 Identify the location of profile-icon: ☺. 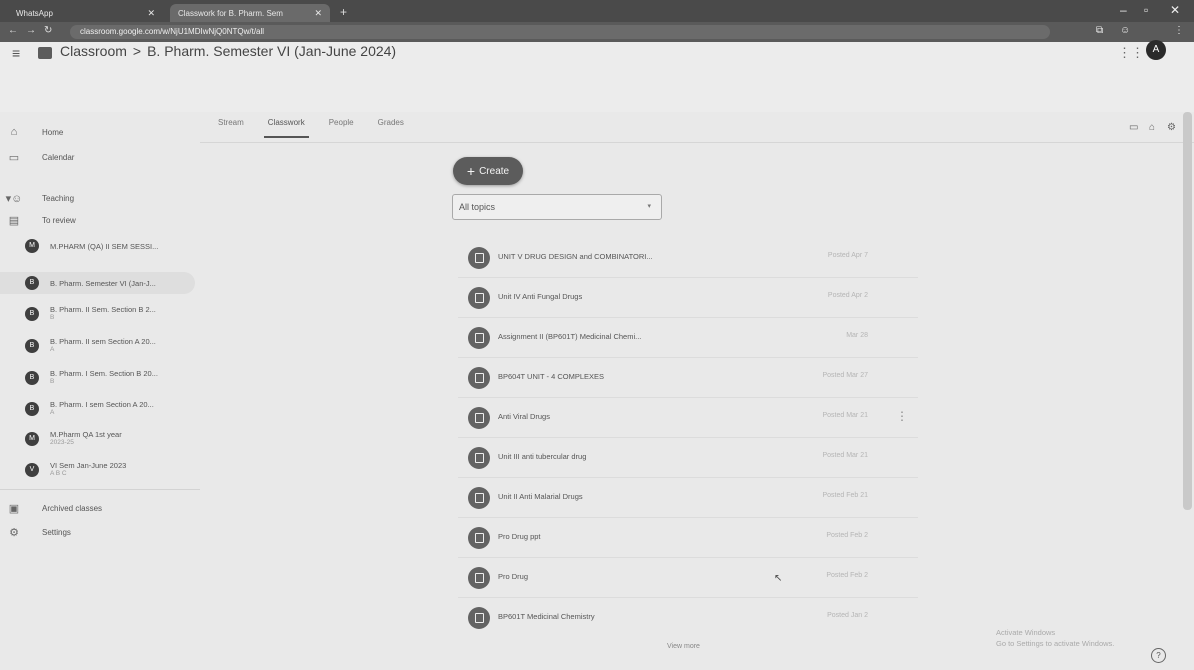
(1125, 30).